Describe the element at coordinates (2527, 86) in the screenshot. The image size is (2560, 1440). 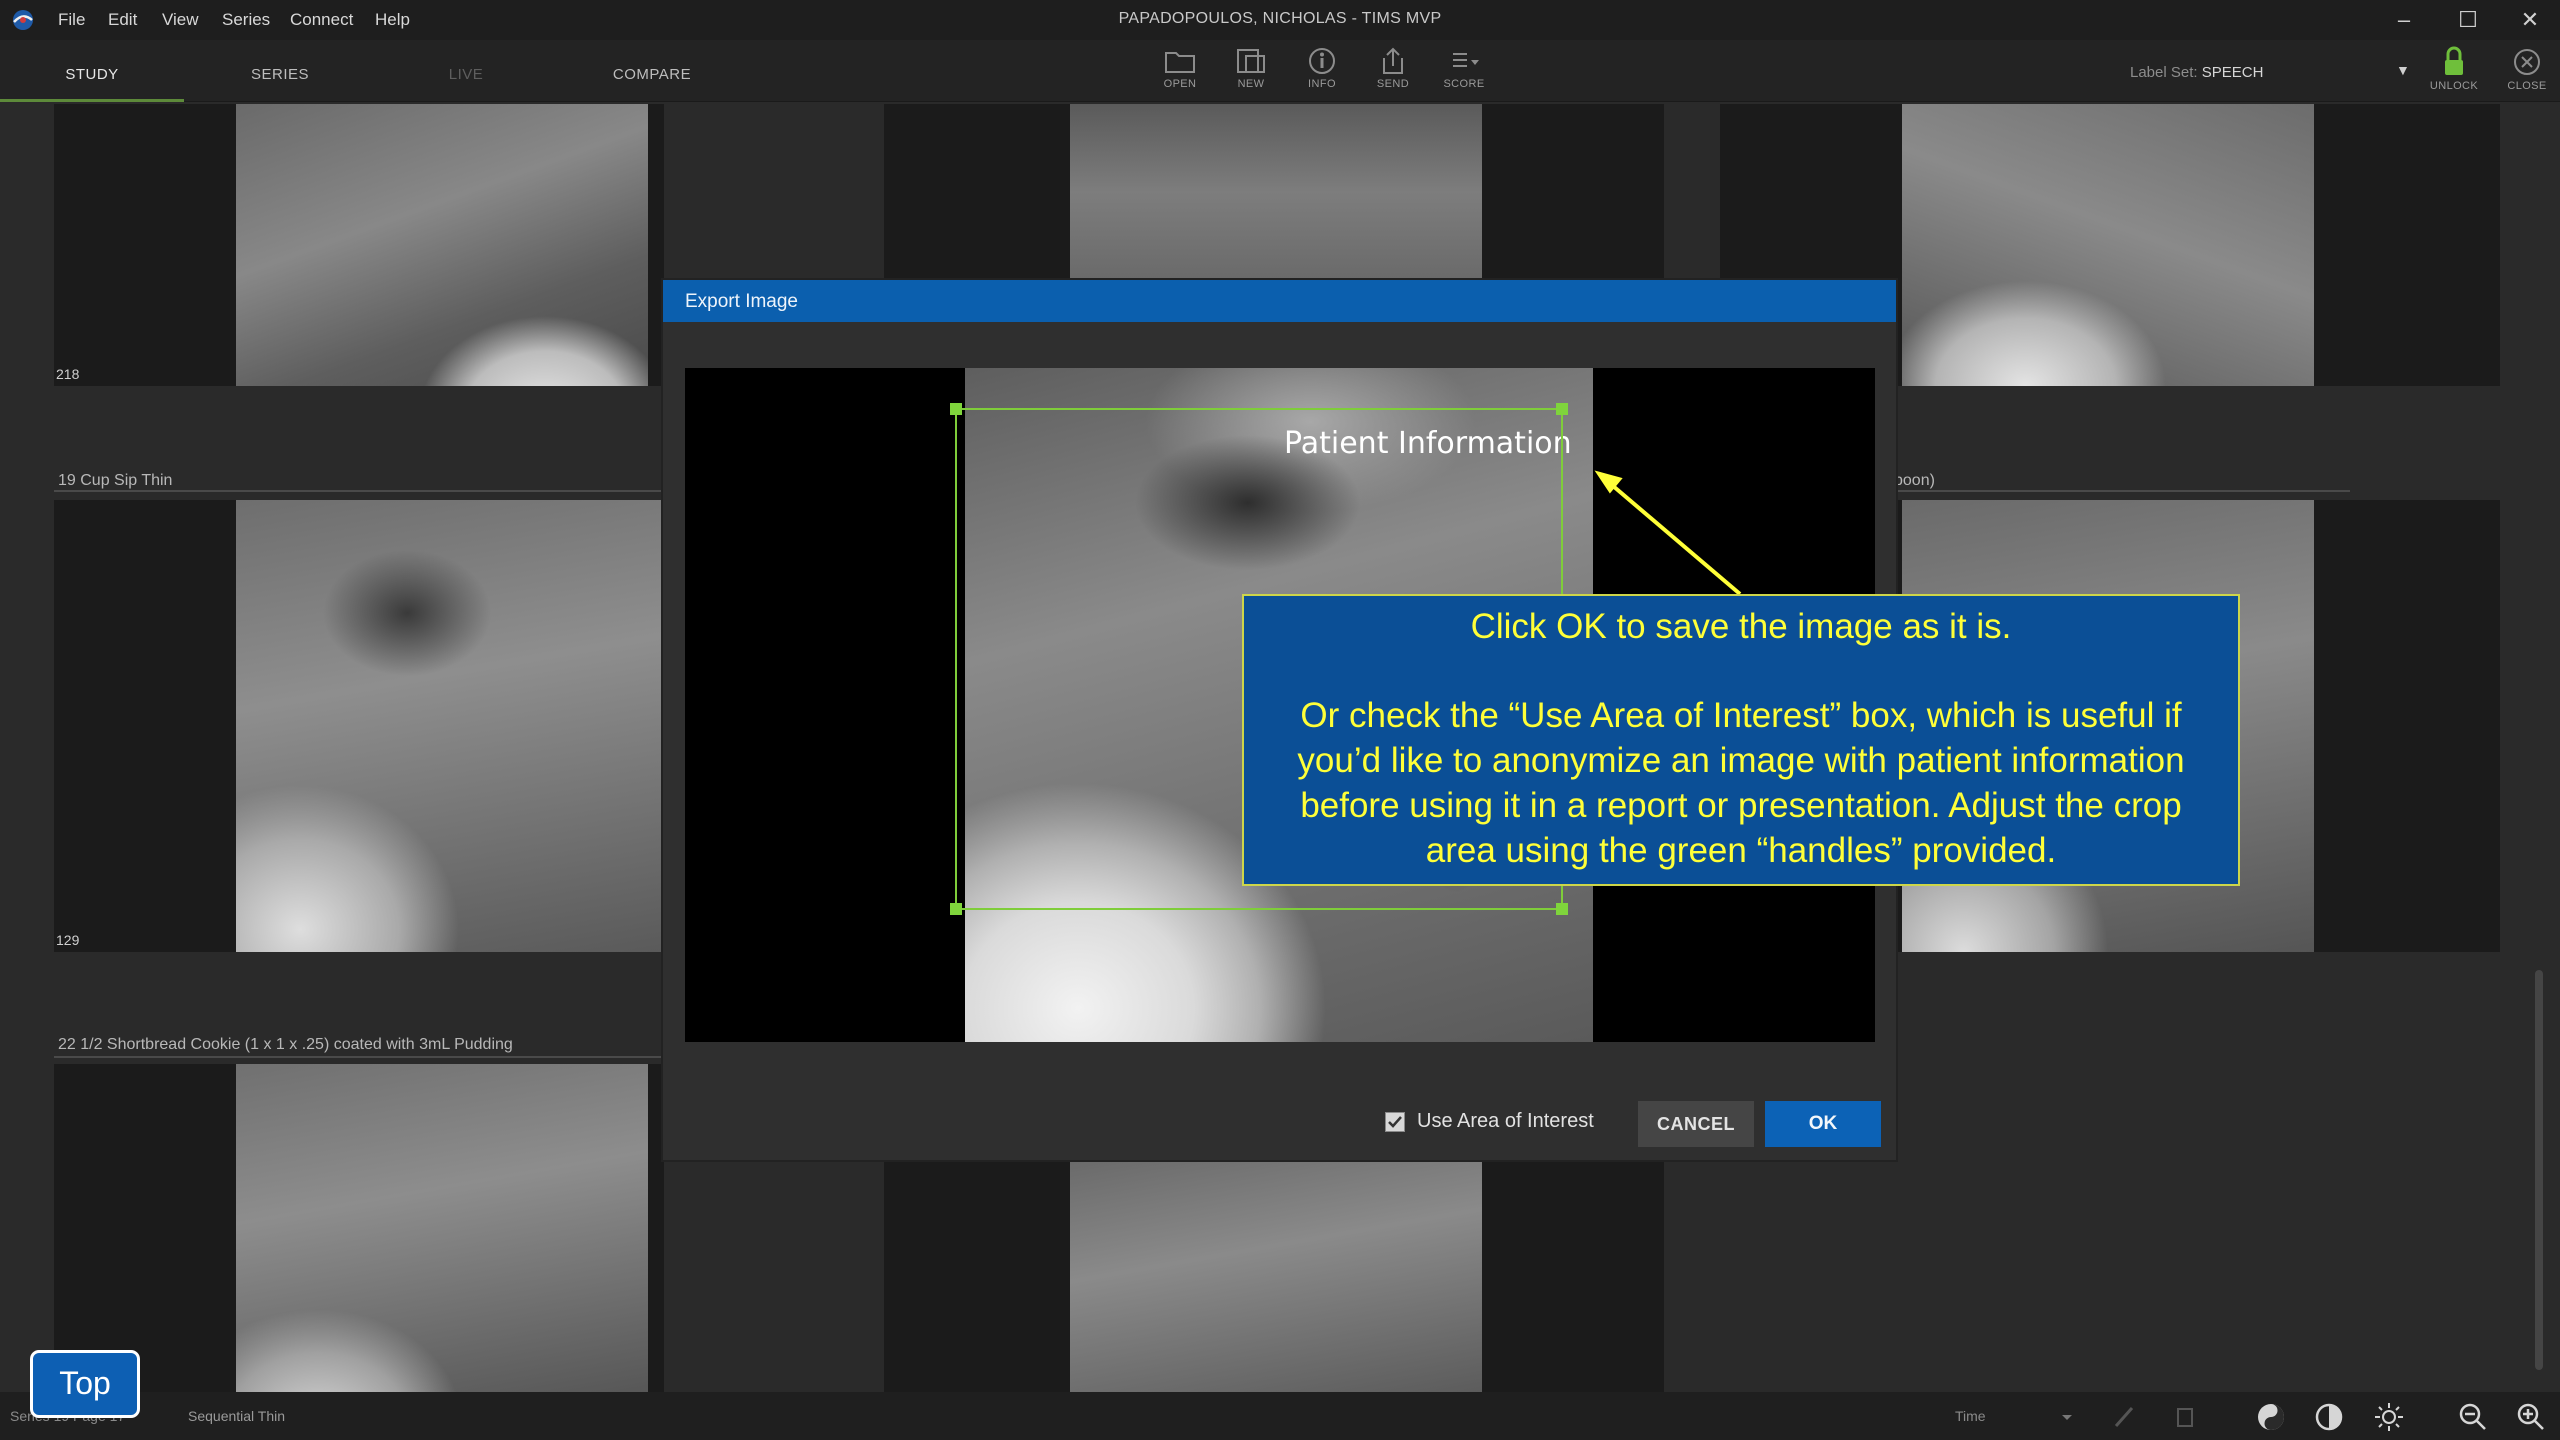
I see `close-label: CLOSE` at that location.